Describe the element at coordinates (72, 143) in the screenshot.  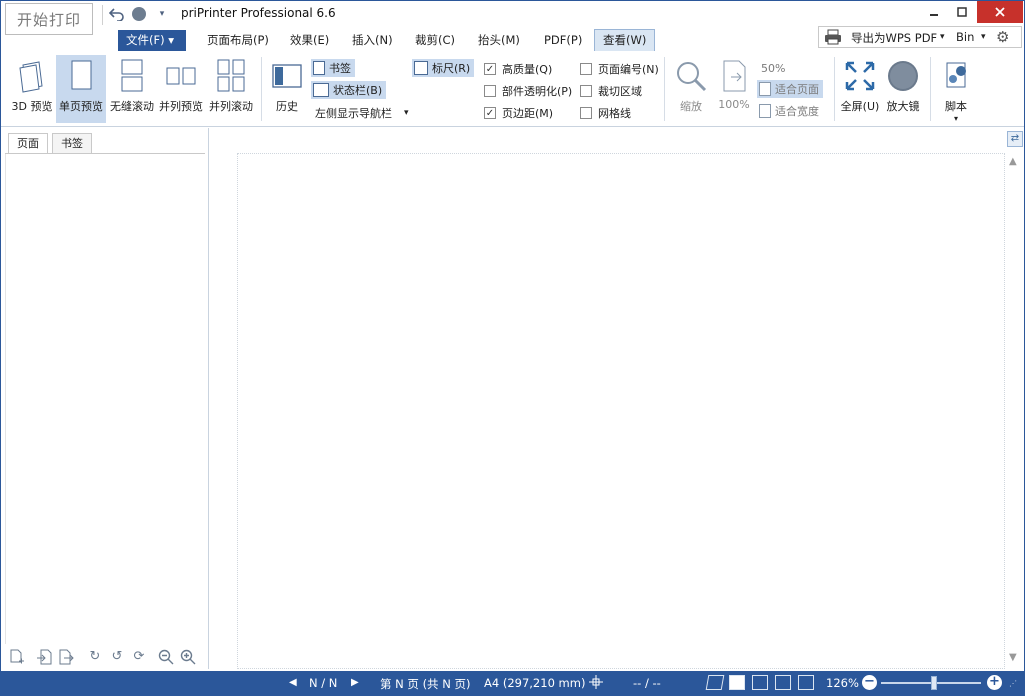
I see `tab-bookmarks: 书签` at that location.